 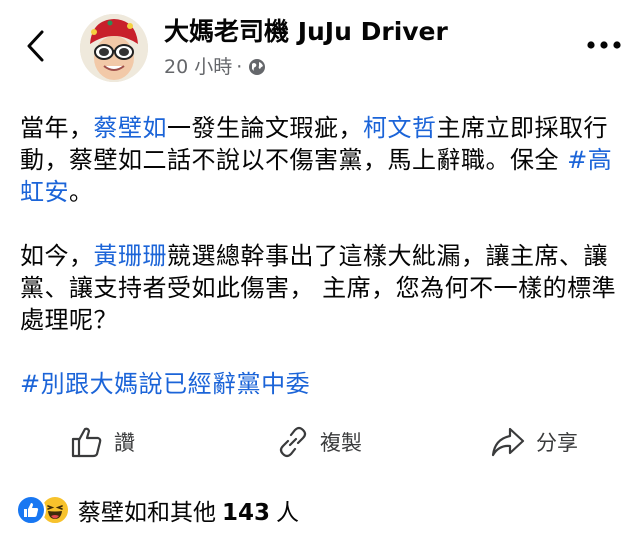 I want to click on post-time: 20 小時, so click(x=198, y=67).